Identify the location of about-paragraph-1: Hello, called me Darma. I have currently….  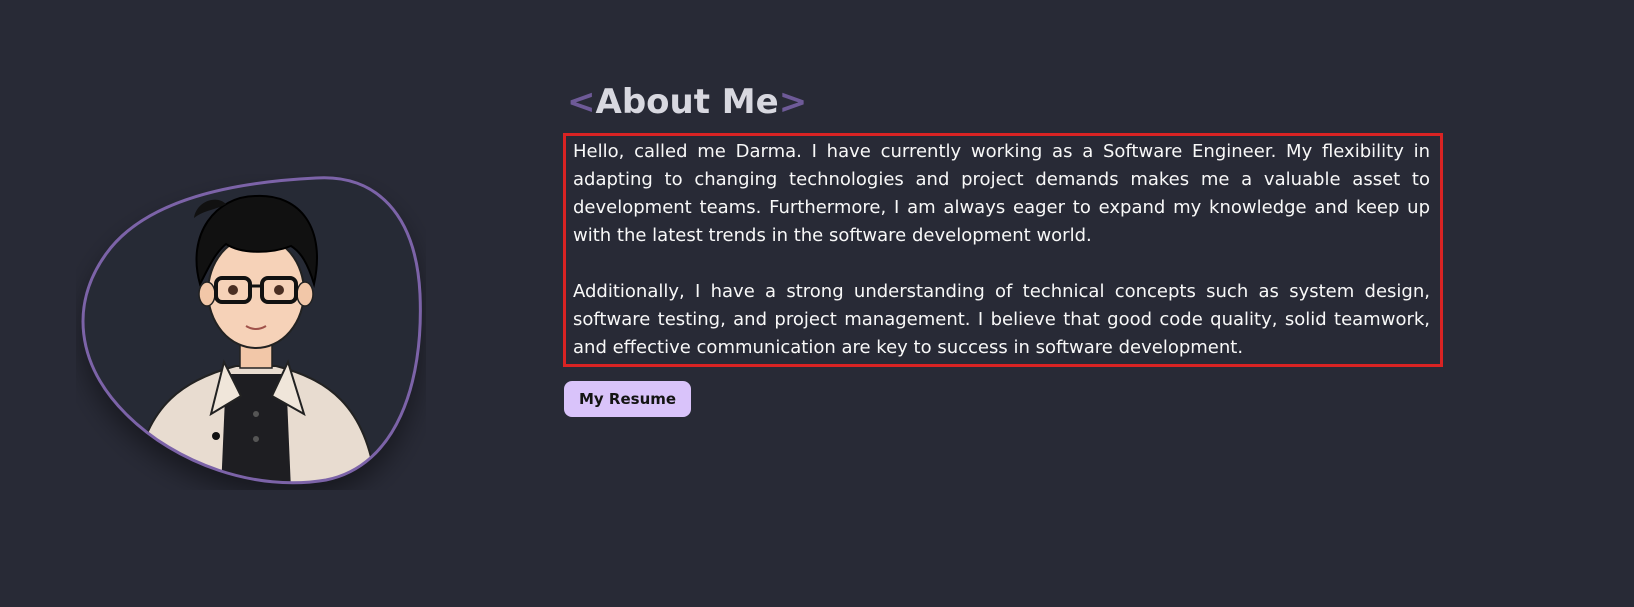
(1001, 193).